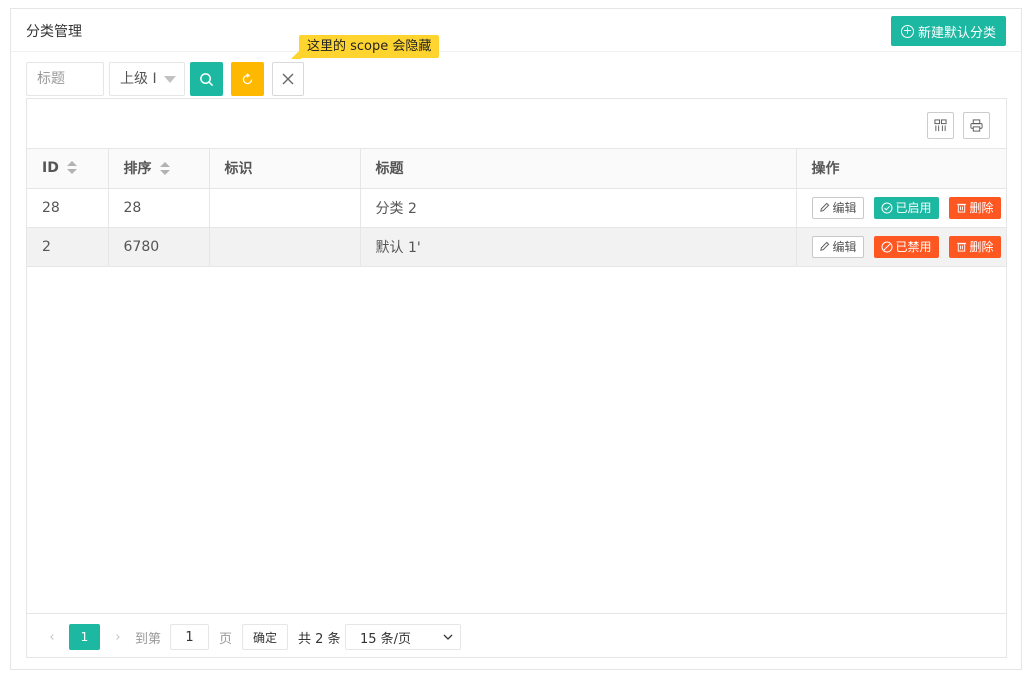  I want to click on confirm-page-button: 确定, so click(265, 637).